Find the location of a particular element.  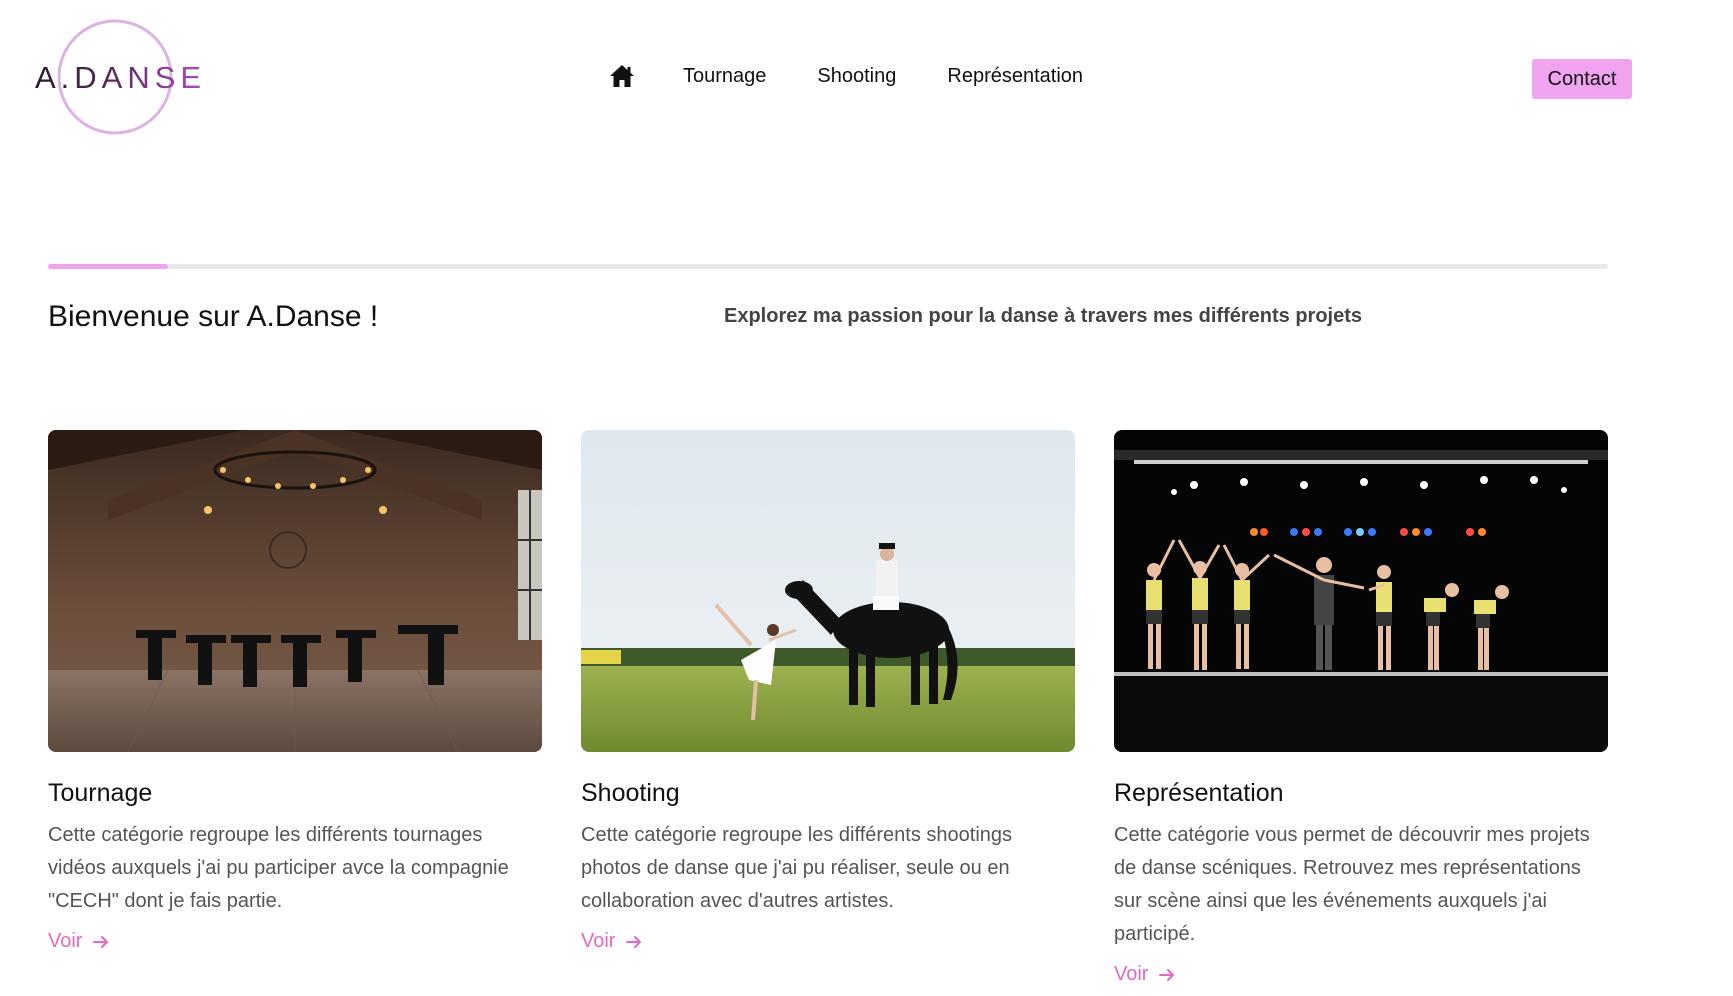

home-icon is located at coordinates (622, 76).